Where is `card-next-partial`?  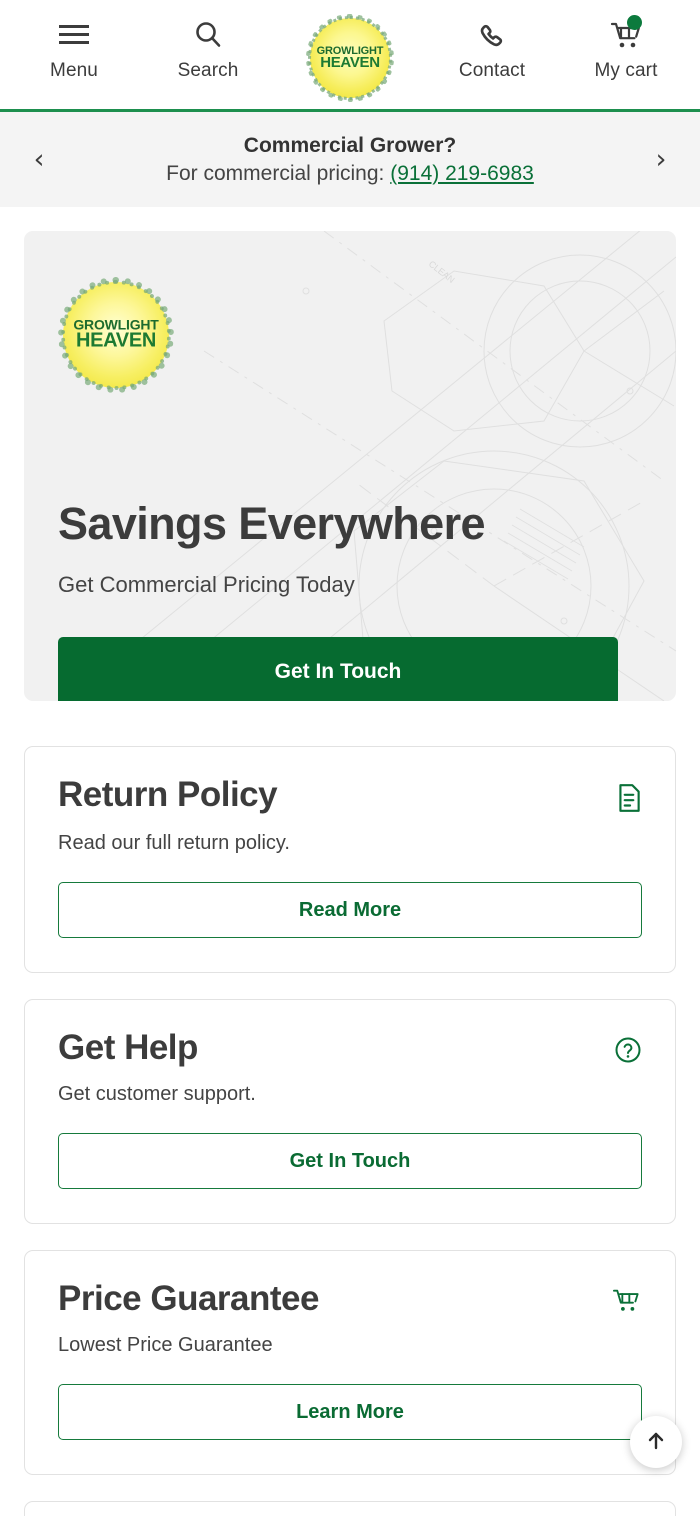
card-next-partial is located at coordinates (350, 1508).